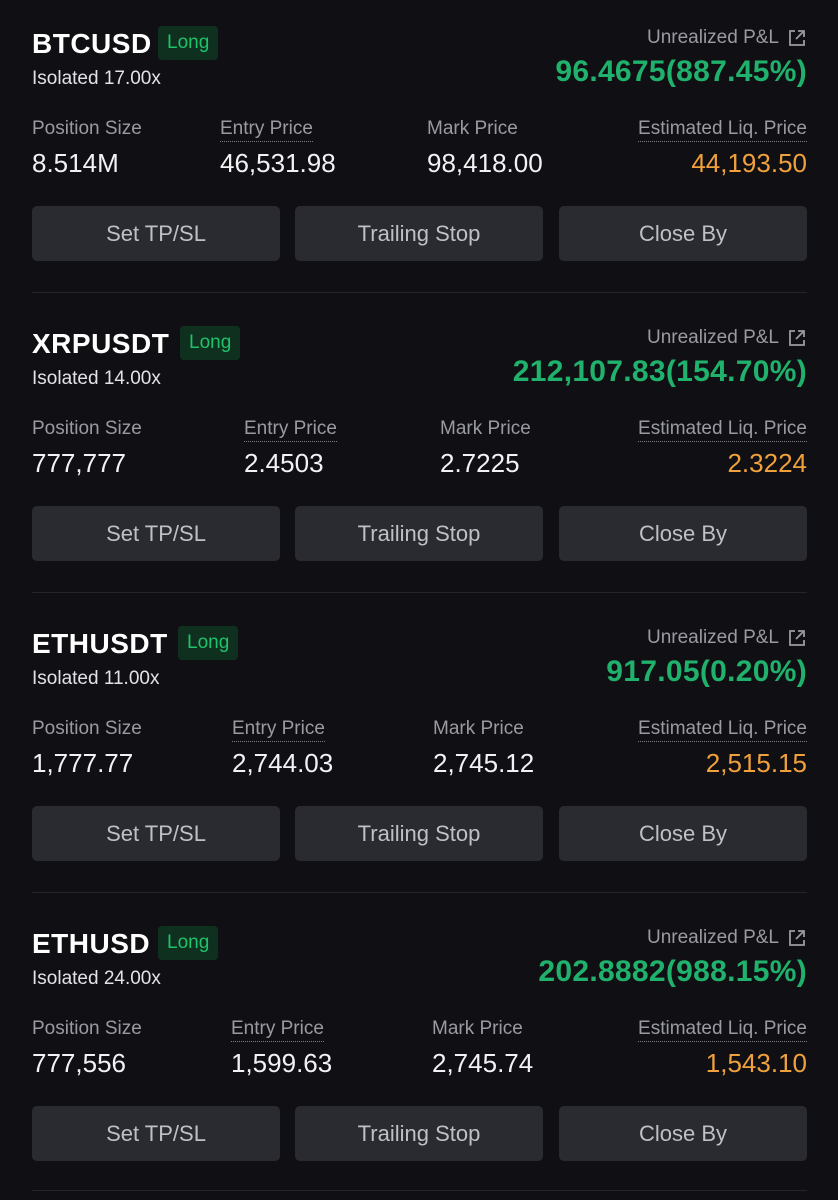 This screenshot has height=1200, width=838. I want to click on position-size-value: 777,777, so click(79, 463).